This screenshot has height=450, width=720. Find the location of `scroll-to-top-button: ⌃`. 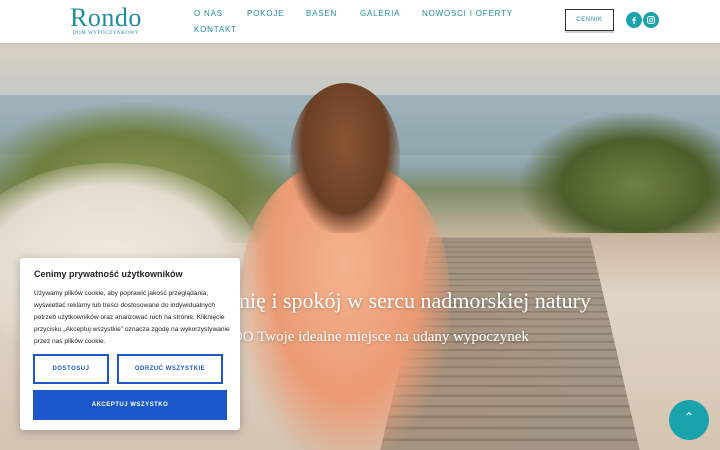

scroll-to-top-button: ⌃ is located at coordinates (689, 420).